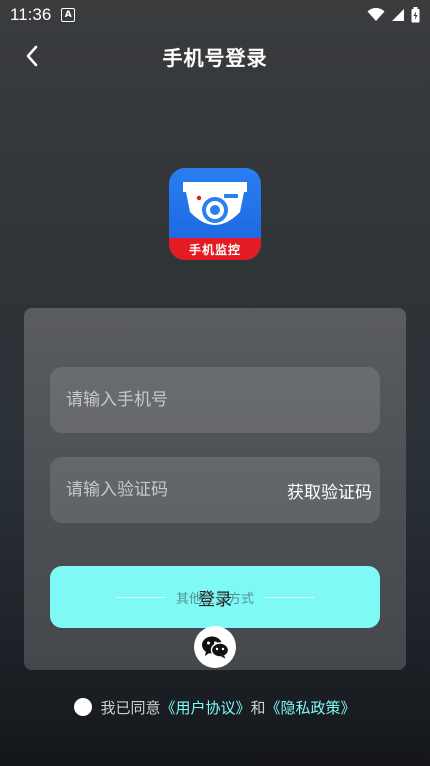  What do you see at coordinates (329, 490) in the screenshot?
I see `get-code-button: 获取验证码` at bounding box center [329, 490].